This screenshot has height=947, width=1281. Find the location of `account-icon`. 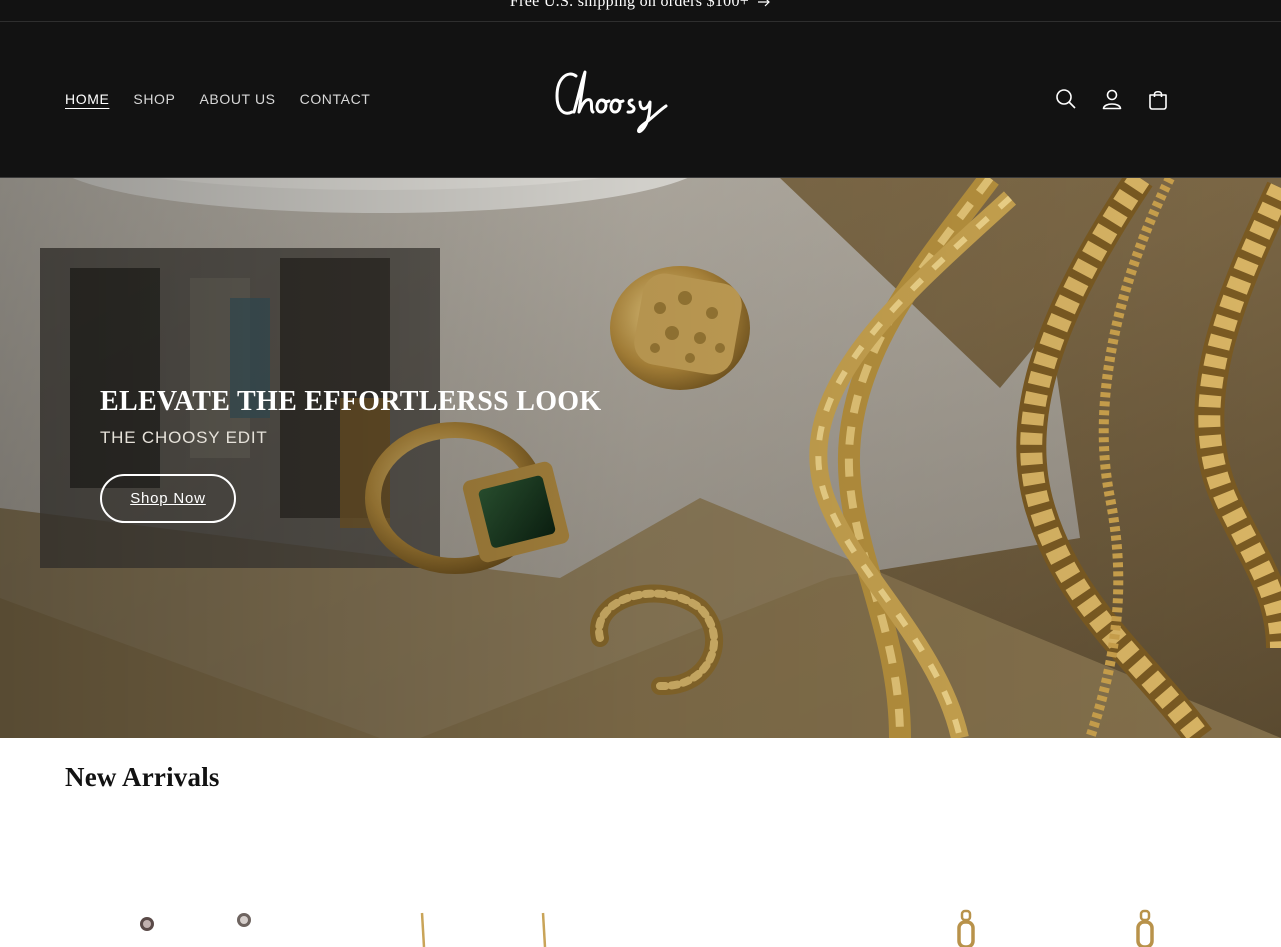

account-icon is located at coordinates (1112, 99).